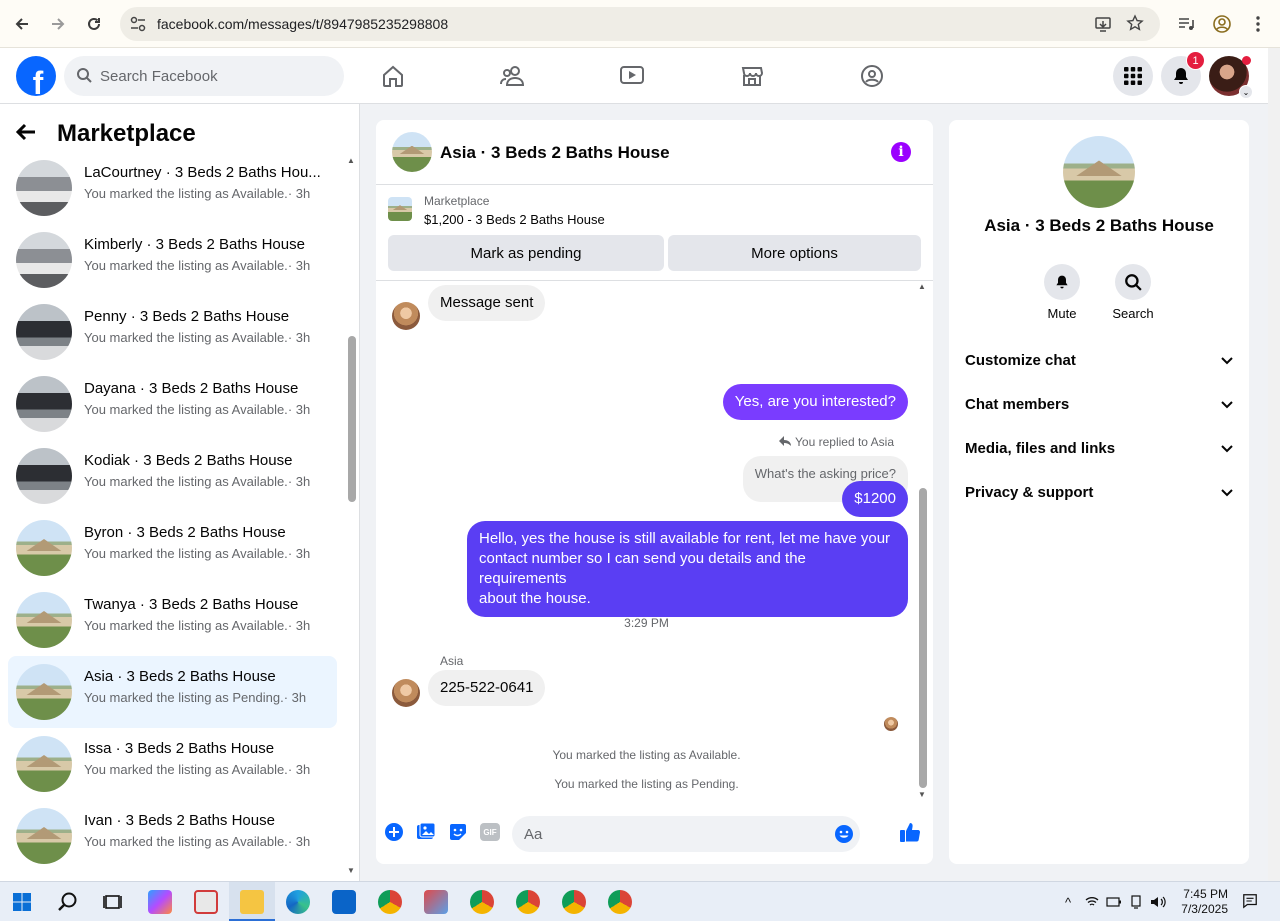 The image size is (1280, 921). I want to click on photo-icon, so click(426, 832).